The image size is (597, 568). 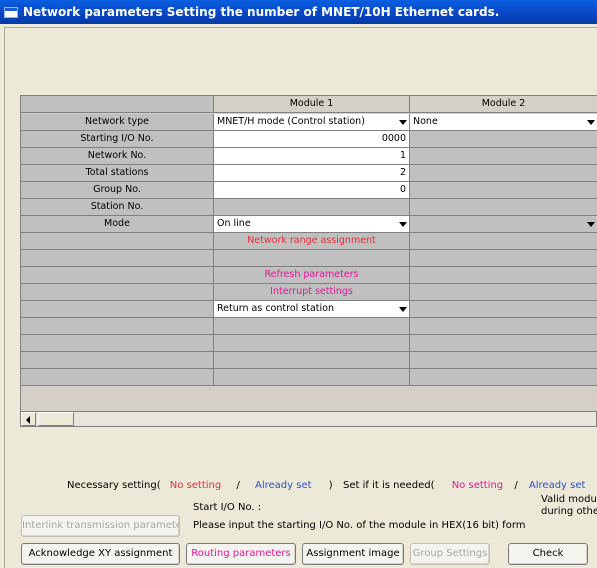 What do you see at coordinates (548, 554) in the screenshot?
I see `check-button: Check` at bounding box center [548, 554].